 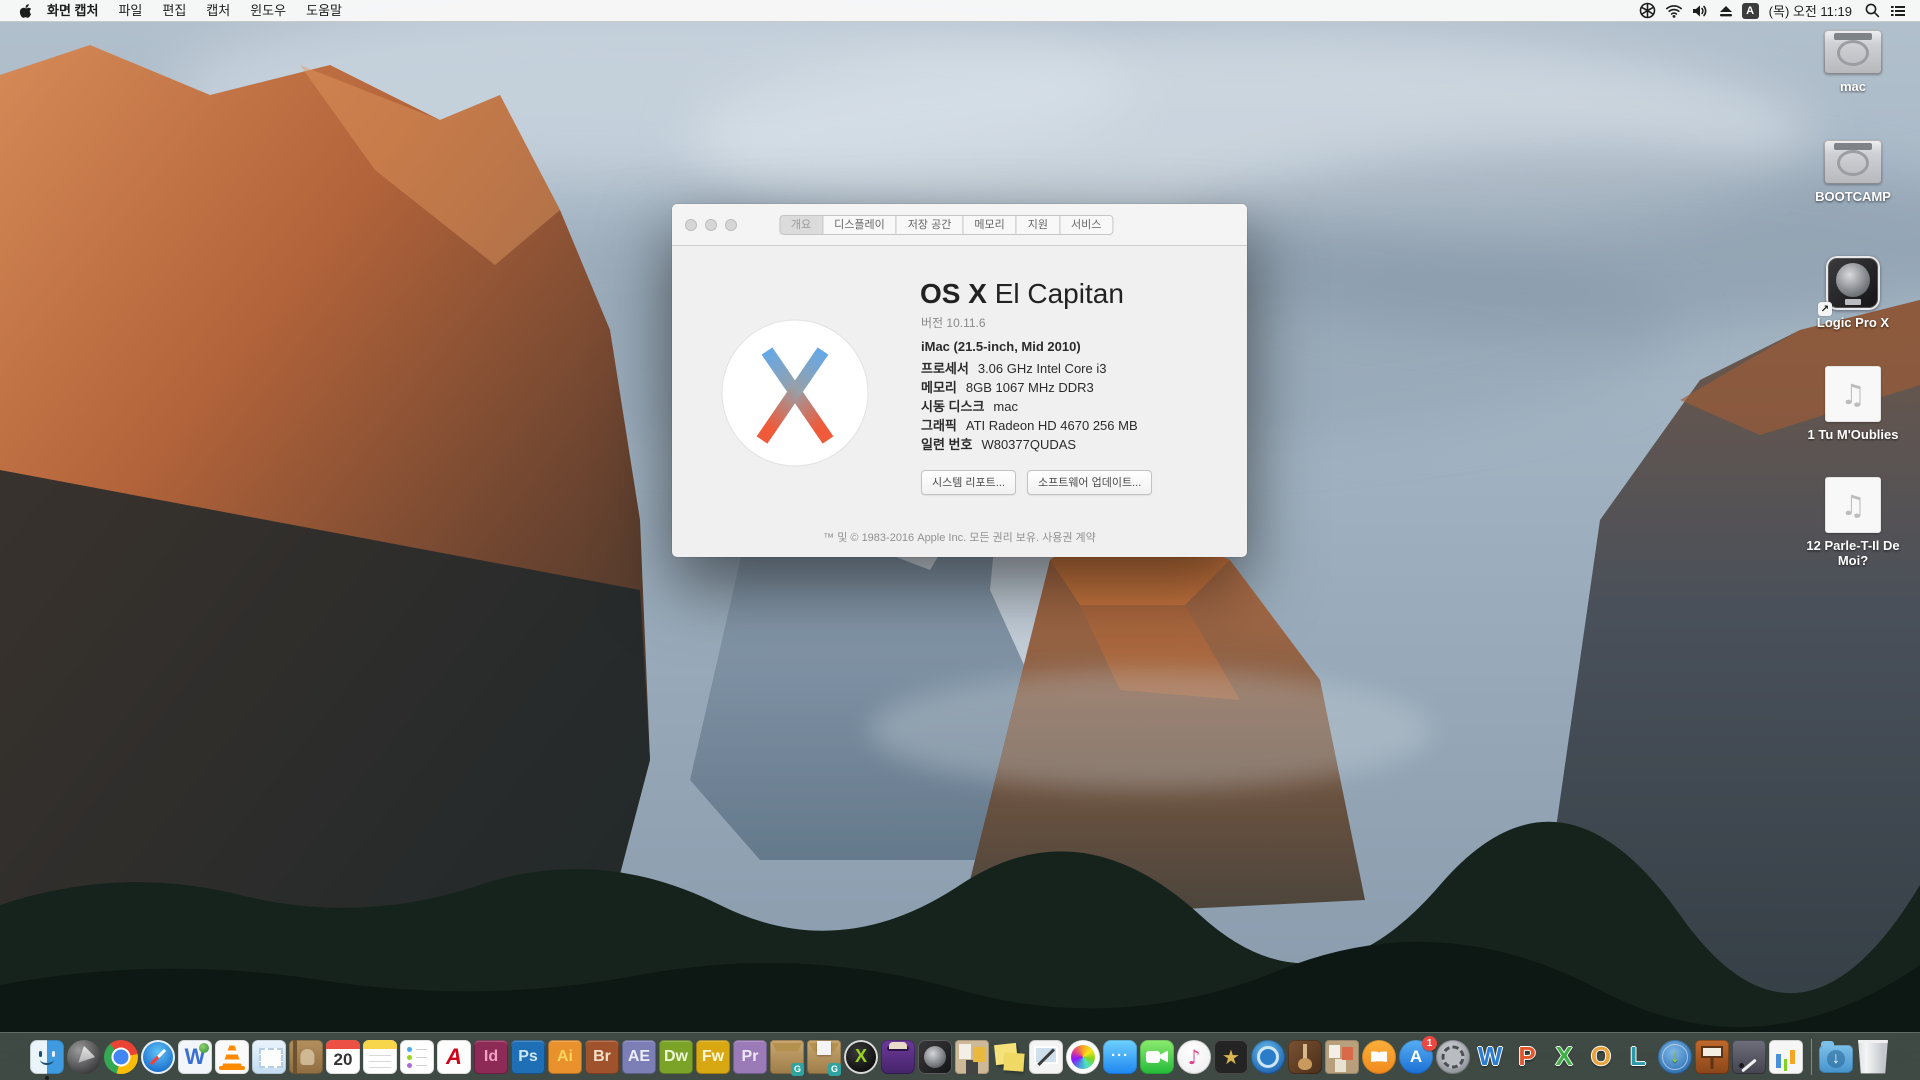 I want to click on desktop-icon-parle-t-il-de-moi: ♫ 12 Parle-T-Il De Moi?, so click(x=1853, y=522).